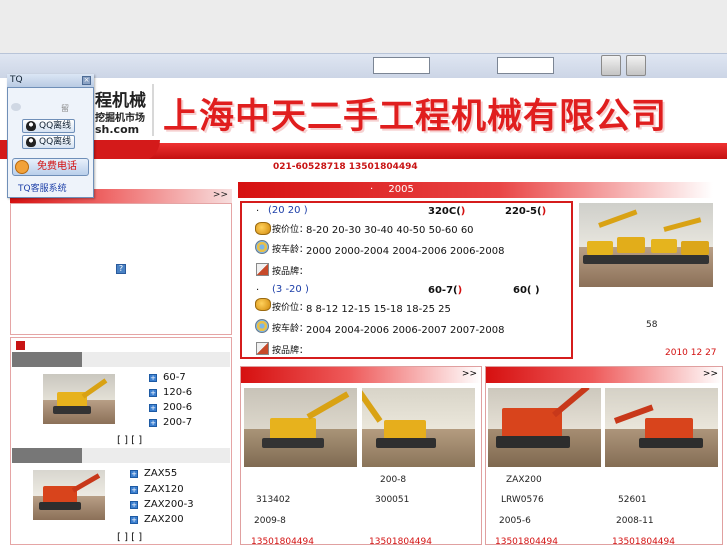  I want to click on model-a: 60-7(, so click(443, 290).